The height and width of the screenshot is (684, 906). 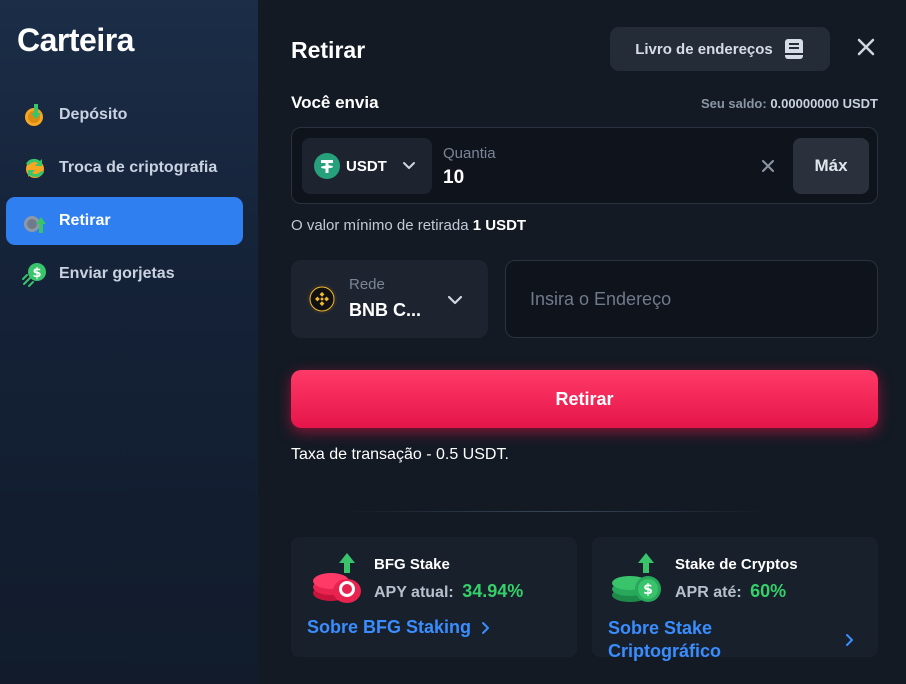 What do you see at coordinates (327, 166) in the screenshot?
I see `usdt-icon` at bounding box center [327, 166].